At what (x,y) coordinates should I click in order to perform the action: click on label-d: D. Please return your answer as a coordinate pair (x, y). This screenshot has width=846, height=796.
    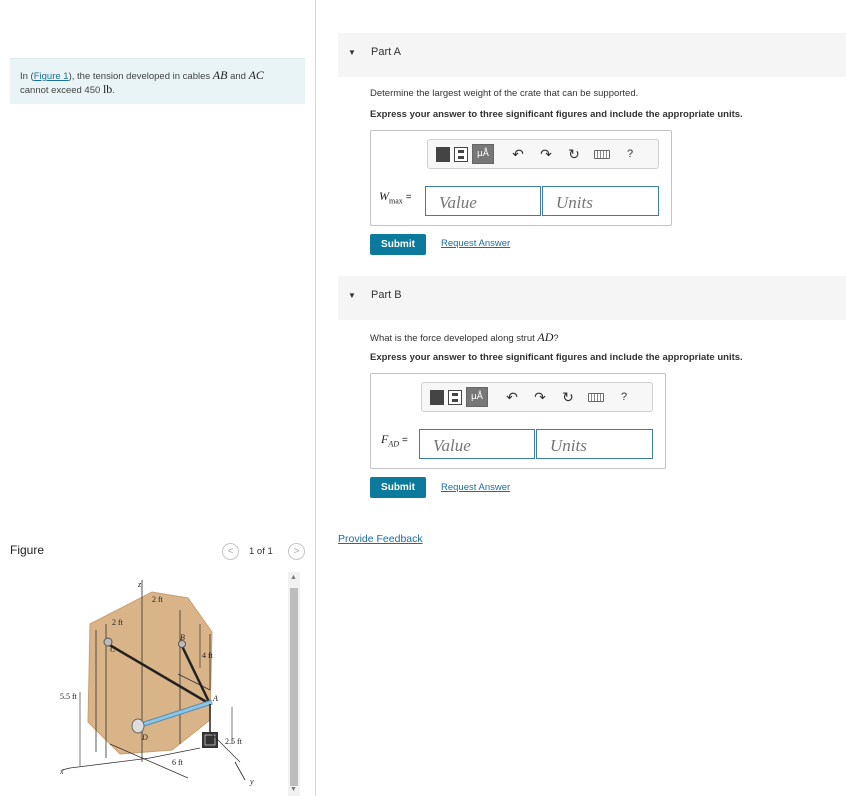
    Looking at the image, I should click on (144, 737).